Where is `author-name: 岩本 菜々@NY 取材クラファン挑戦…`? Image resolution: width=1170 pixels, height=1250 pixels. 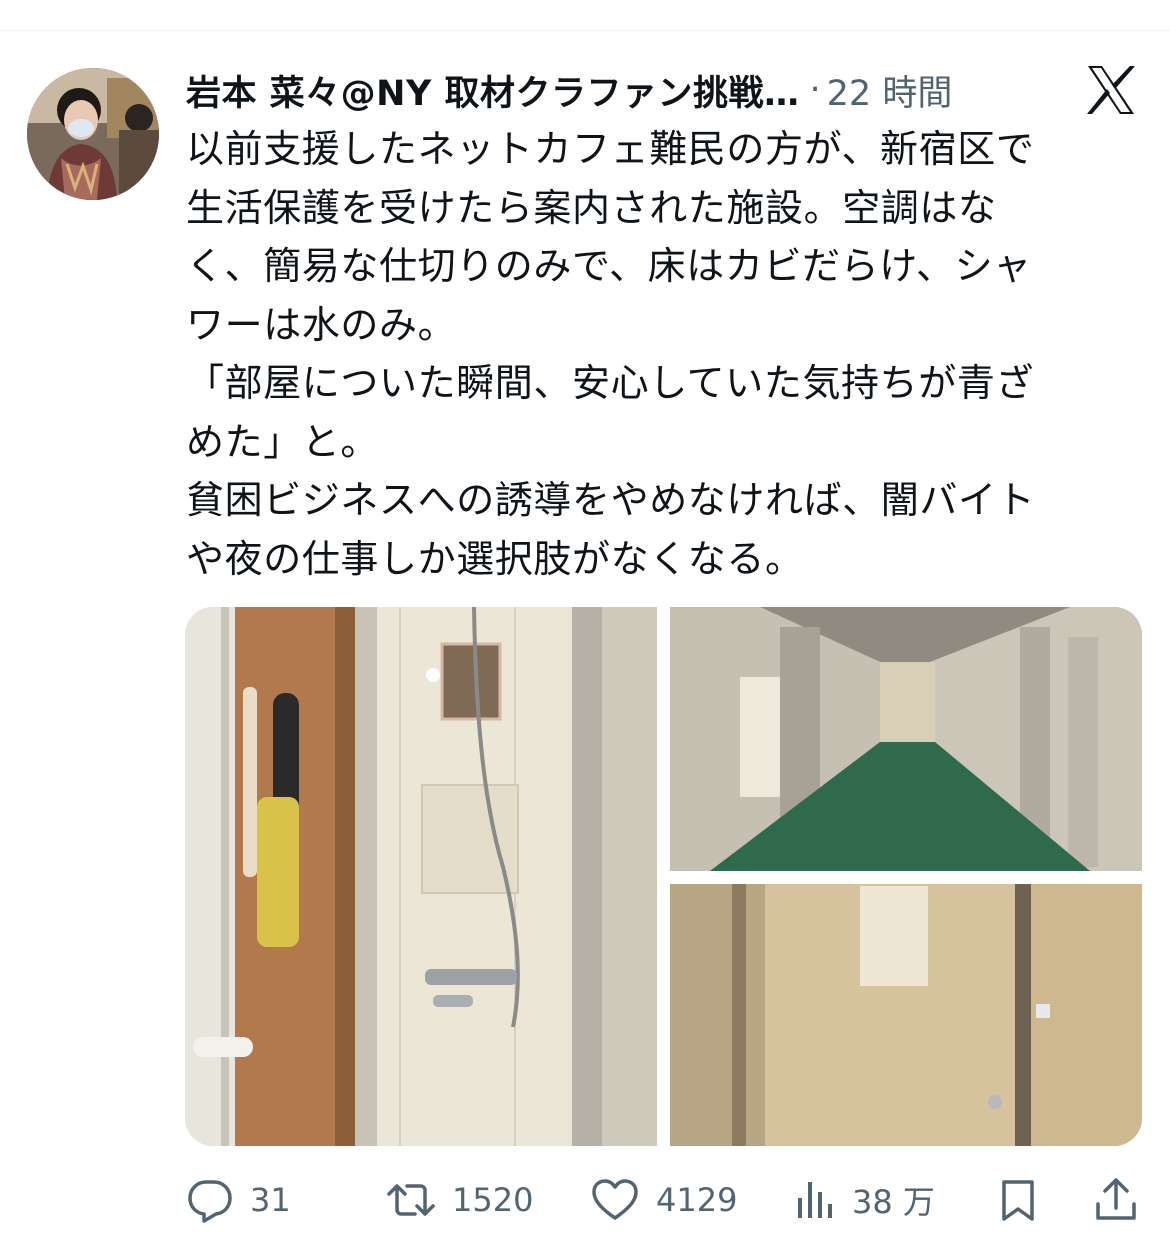 author-name: 岩本 菜々@NY 取材クラファン挑戦… is located at coordinates (493, 90).